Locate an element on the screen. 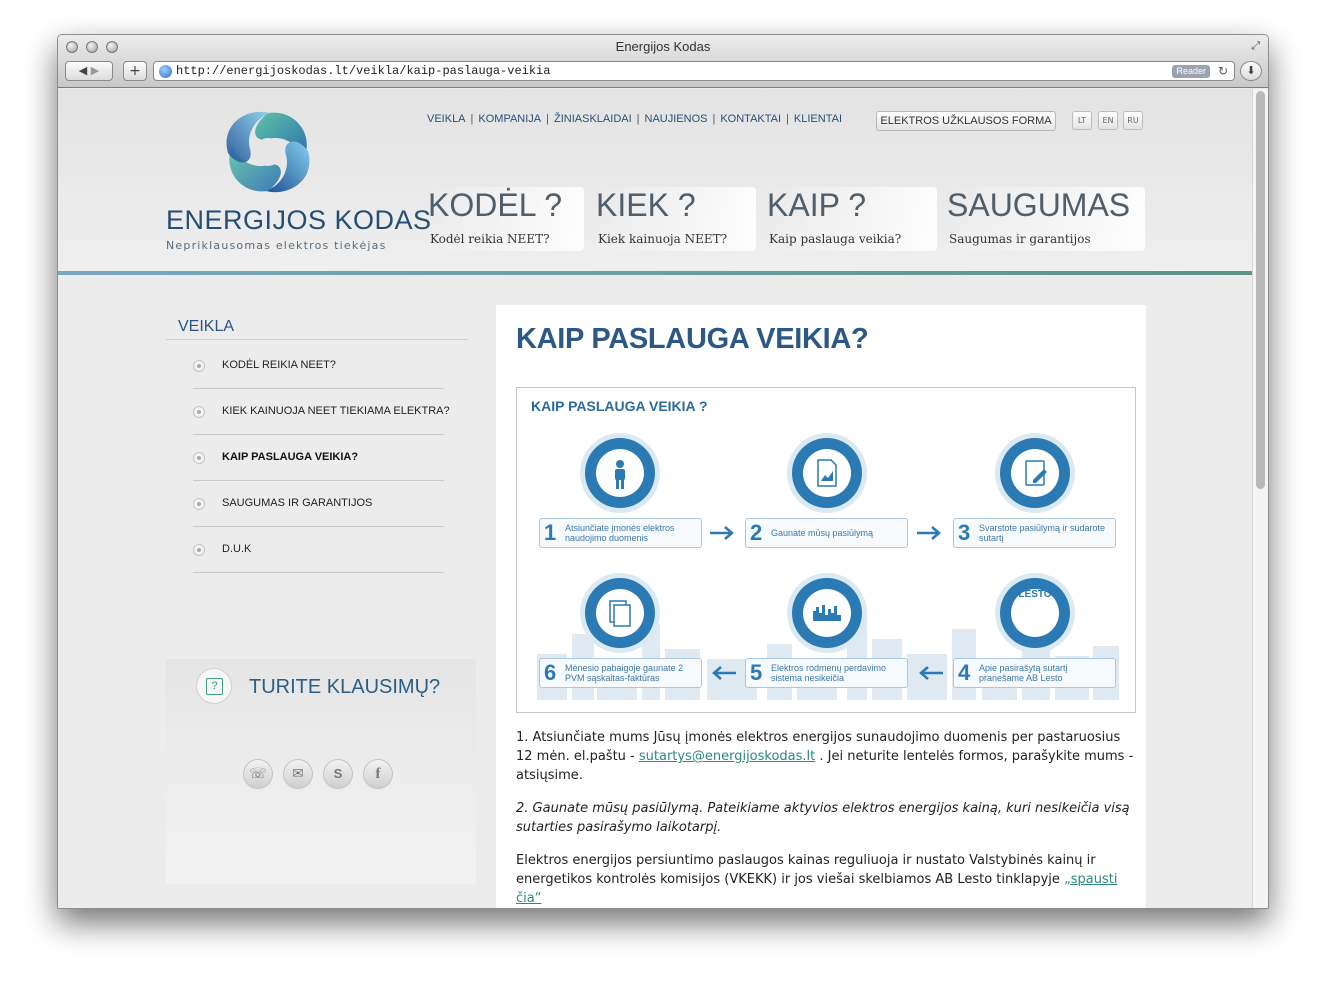 This screenshot has width=1326, height=988. window-title: Energijos Kodas is located at coordinates (663, 46).